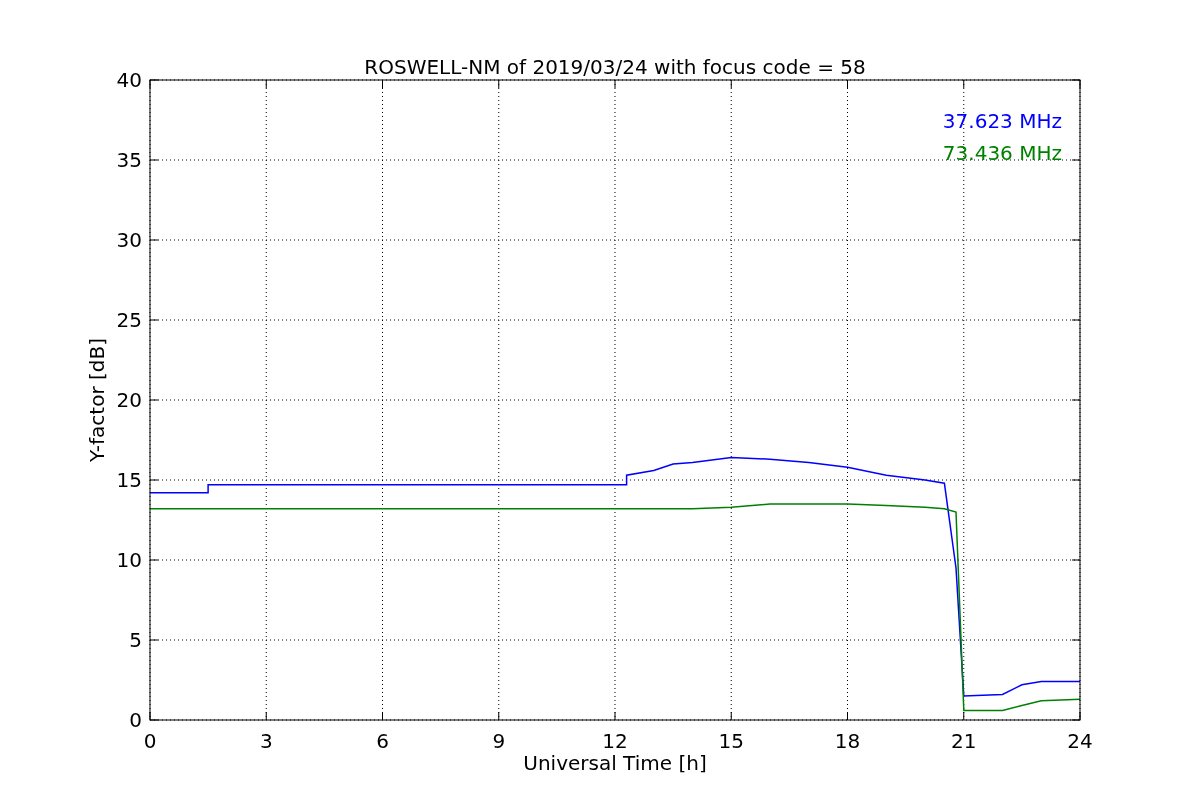 The height and width of the screenshot is (800, 1200). Describe the element at coordinates (1080, 741) in the screenshot. I see `x-tick-label: 24` at that location.